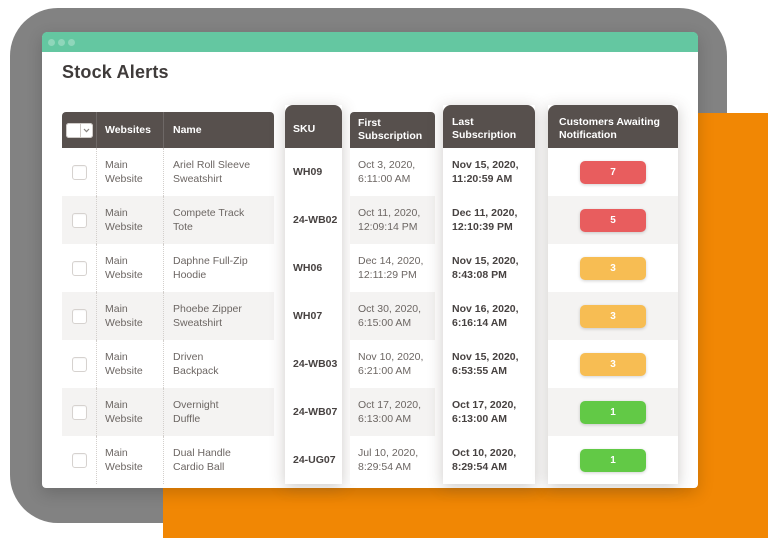 This screenshot has width=768, height=538. What do you see at coordinates (313, 364) in the screenshot?
I see `sku-cell: 24-WB03` at bounding box center [313, 364].